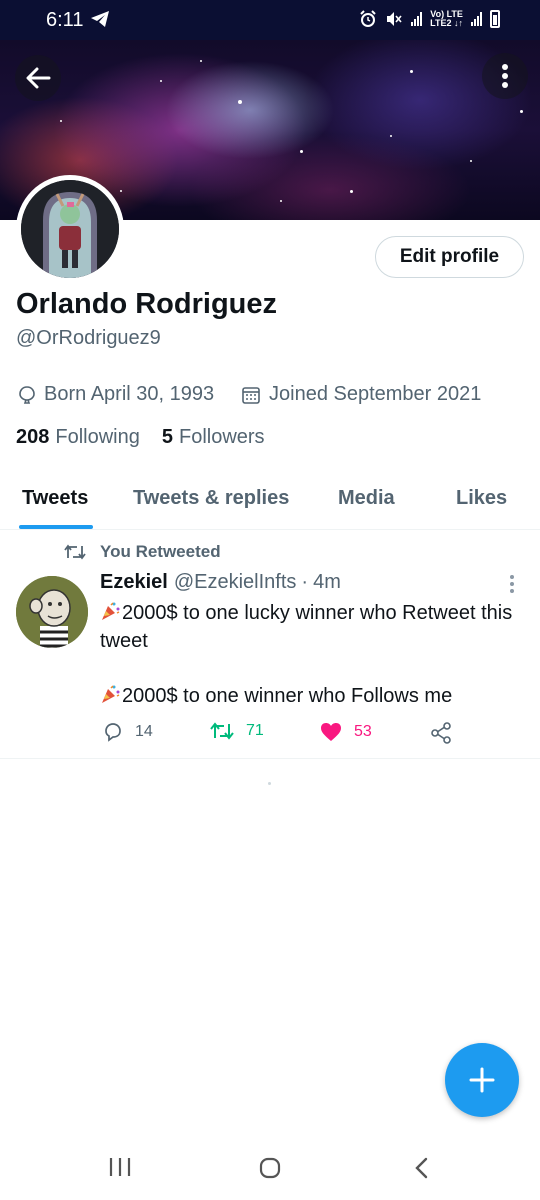  What do you see at coordinates (211, 498) in the screenshot?
I see `tab-tweets-replies: Tweets & replies` at bounding box center [211, 498].